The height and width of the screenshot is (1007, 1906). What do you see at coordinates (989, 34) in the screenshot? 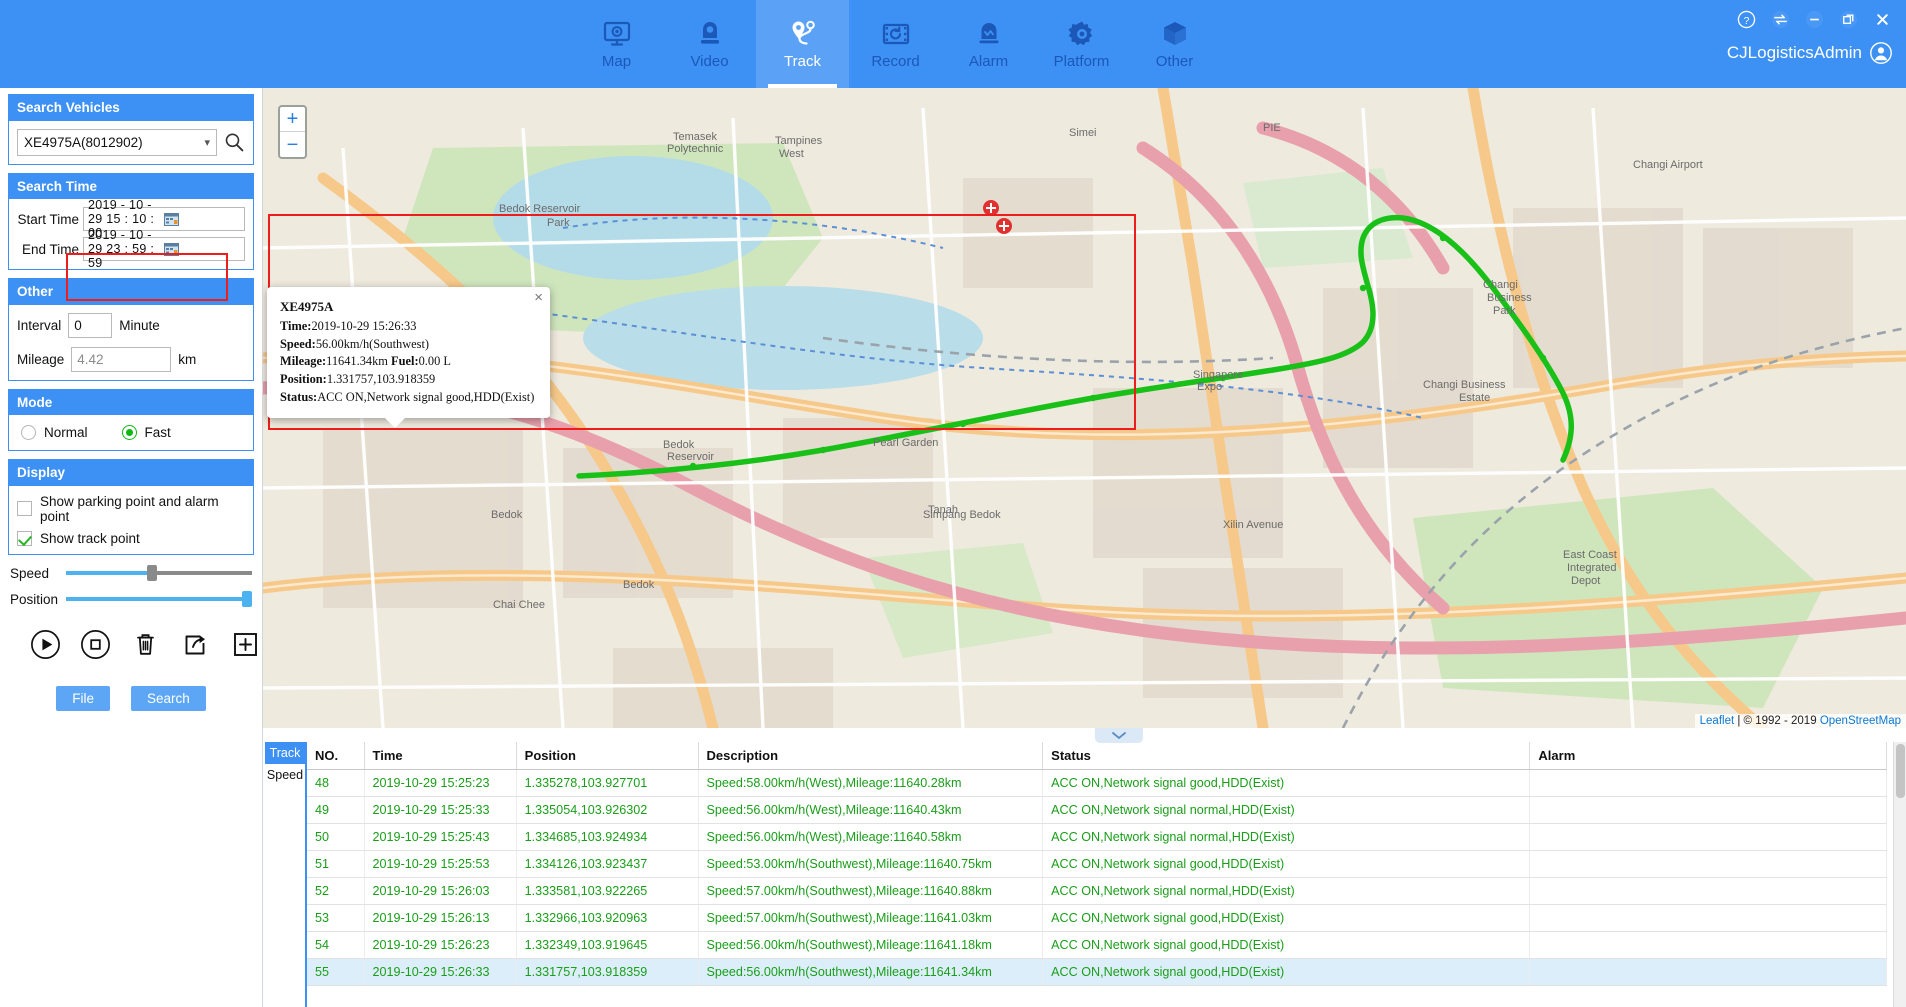
I see `alarm-bell-icon` at bounding box center [989, 34].